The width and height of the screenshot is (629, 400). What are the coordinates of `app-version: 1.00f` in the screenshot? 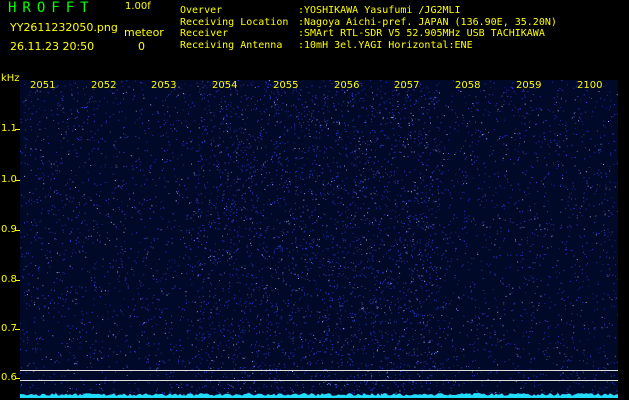 It's located at (138, 6).